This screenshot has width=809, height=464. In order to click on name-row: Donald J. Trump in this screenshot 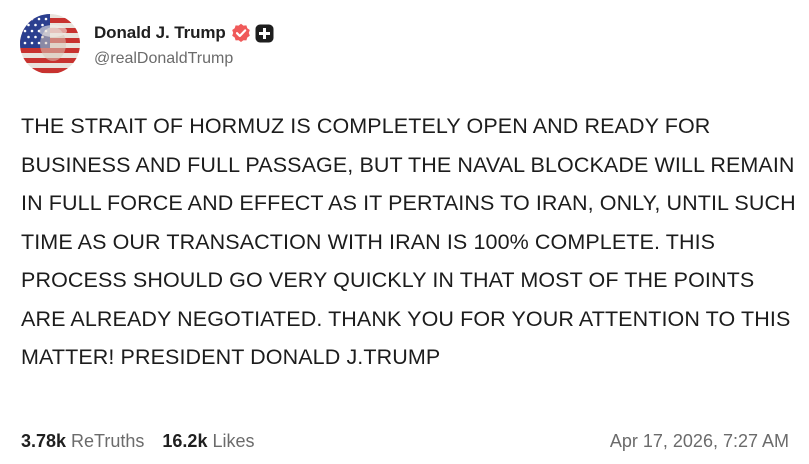, I will do `click(184, 33)`.